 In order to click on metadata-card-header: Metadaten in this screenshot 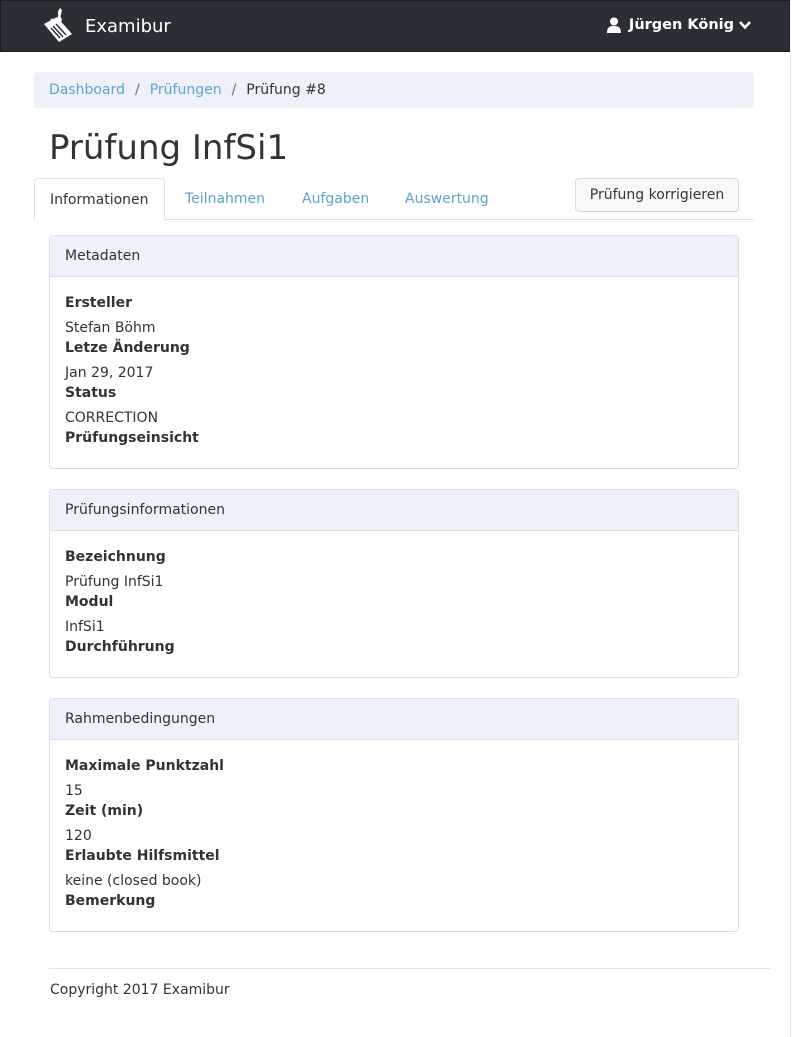, I will do `click(394, 256)`.